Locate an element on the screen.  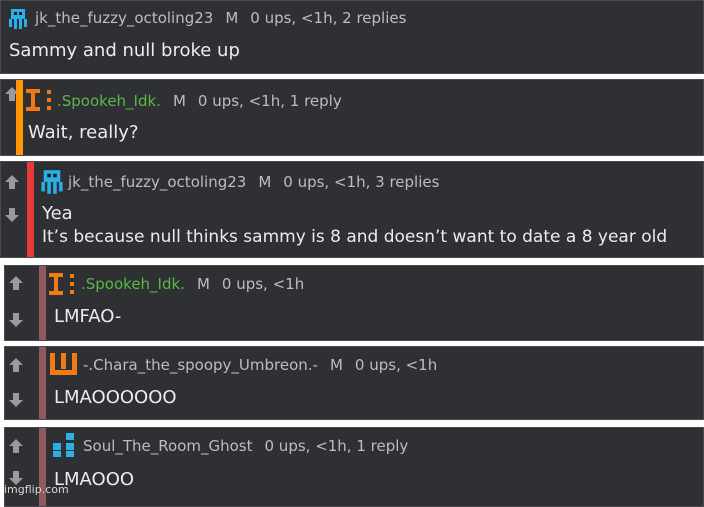
comment-text: Yea is located at coordinates (57, 213).